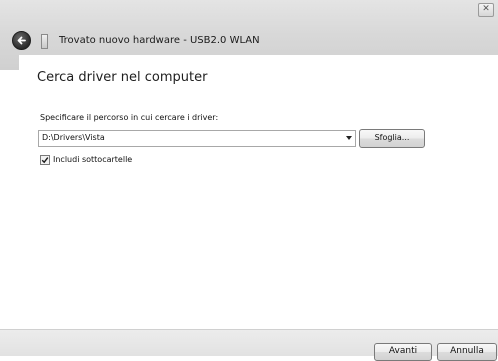 This screenshot has width=498, height=361. I want to click on include-subfolders-label: Includi sottocartelle, so click(93, 159).